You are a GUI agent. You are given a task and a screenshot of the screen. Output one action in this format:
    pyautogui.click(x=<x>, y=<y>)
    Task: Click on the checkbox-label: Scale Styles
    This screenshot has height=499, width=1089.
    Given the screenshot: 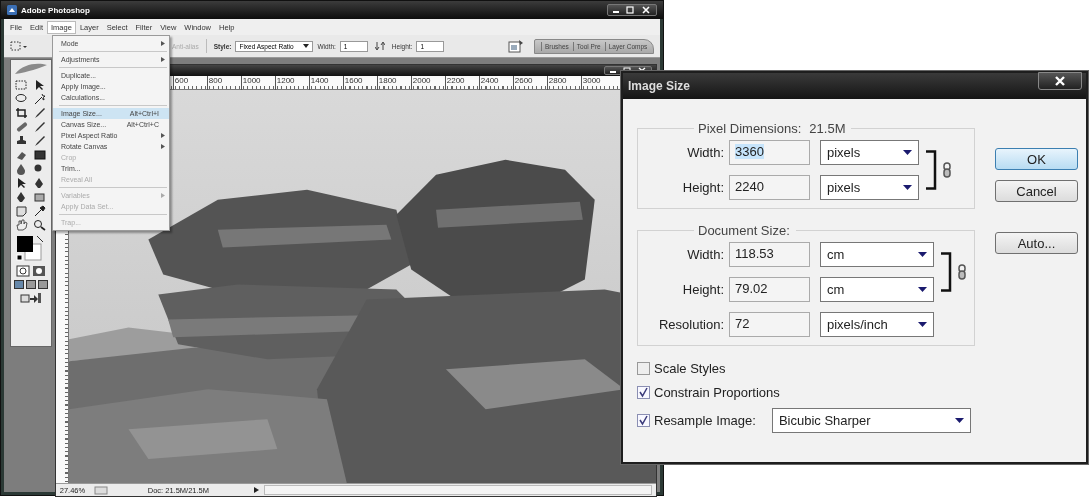 What is the action you would take?
    pyautogui.click(x=690, y=368)
    